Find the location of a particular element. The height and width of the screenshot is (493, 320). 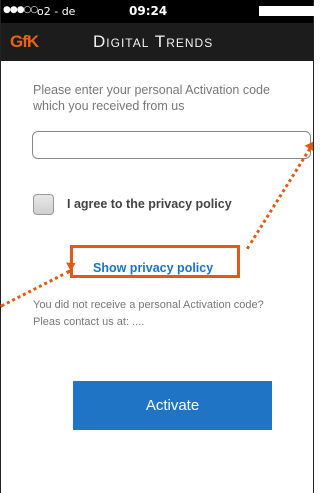

gfk-logo: GfK is located at coordinates (24, 41).